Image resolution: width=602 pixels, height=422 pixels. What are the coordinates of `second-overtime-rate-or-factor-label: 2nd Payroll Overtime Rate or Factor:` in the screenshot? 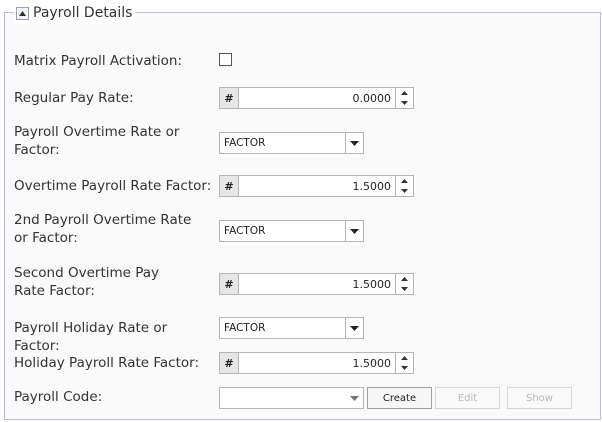 It's located at (103, 229).